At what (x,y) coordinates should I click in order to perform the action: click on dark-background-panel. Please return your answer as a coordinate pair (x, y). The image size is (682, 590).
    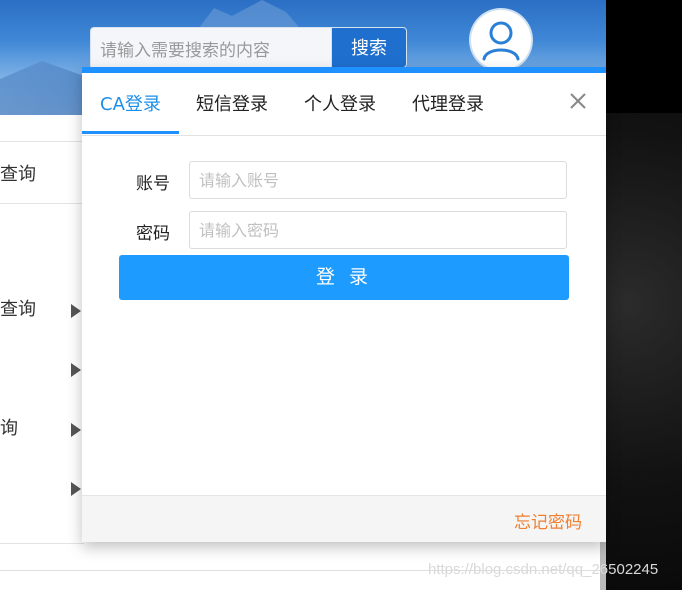
    Looking at the image, I should click on (644, 295).